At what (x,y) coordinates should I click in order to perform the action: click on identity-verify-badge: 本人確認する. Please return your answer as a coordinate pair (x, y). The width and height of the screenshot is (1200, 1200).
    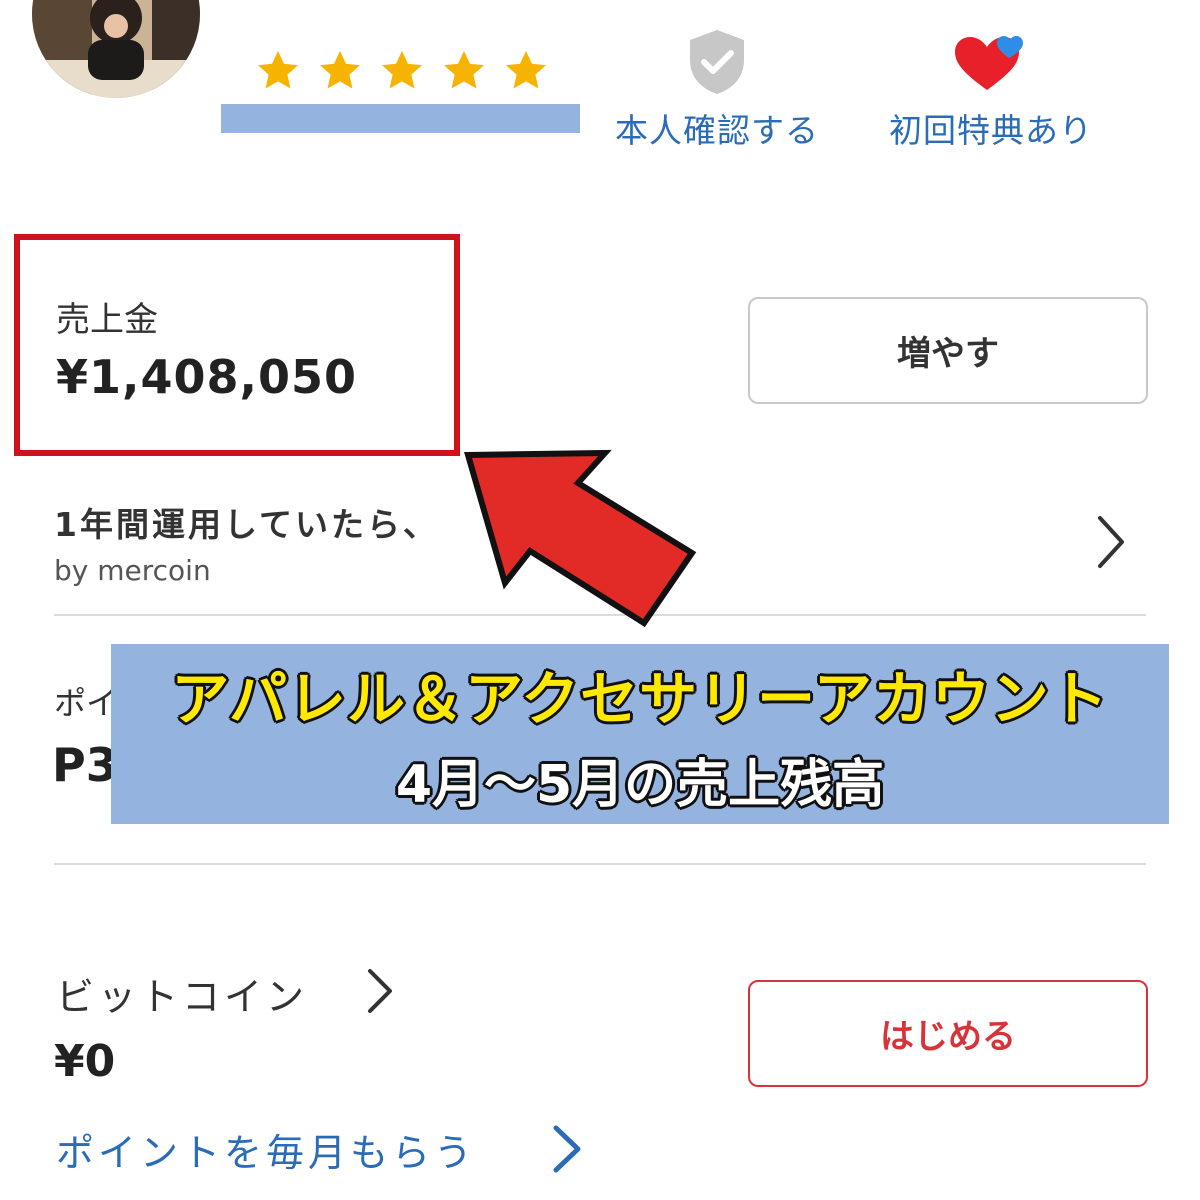
    Looking at the image, I should click on (717, 90).